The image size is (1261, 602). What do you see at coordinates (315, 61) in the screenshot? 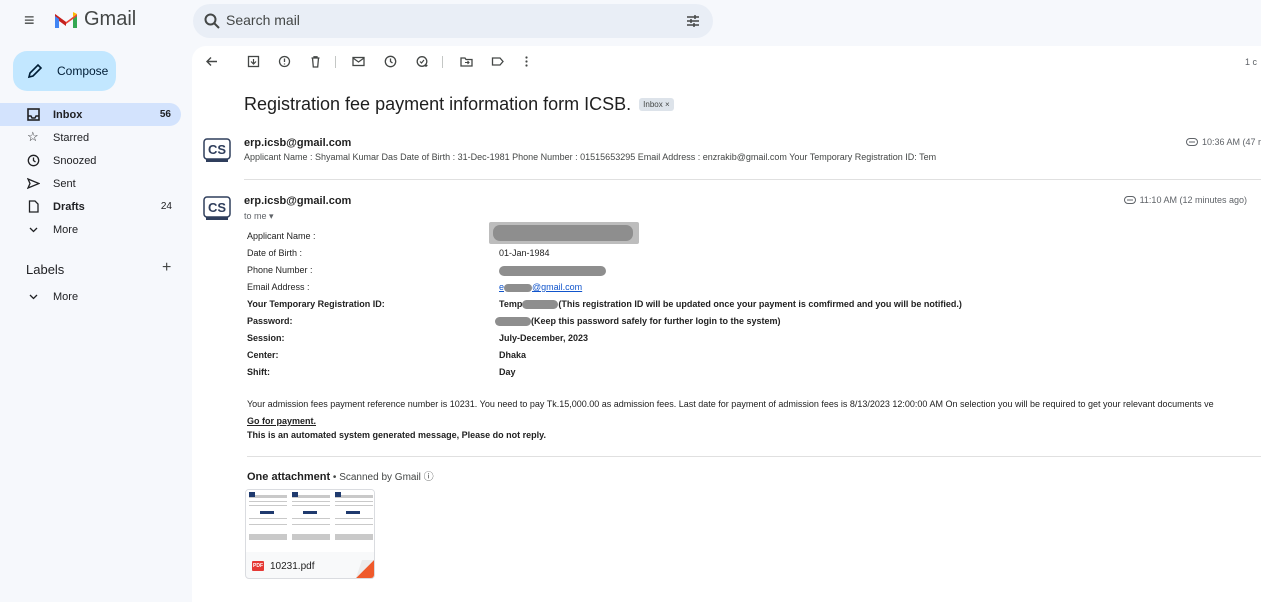
I see `delete-icon` at bounding box center [315, 61].